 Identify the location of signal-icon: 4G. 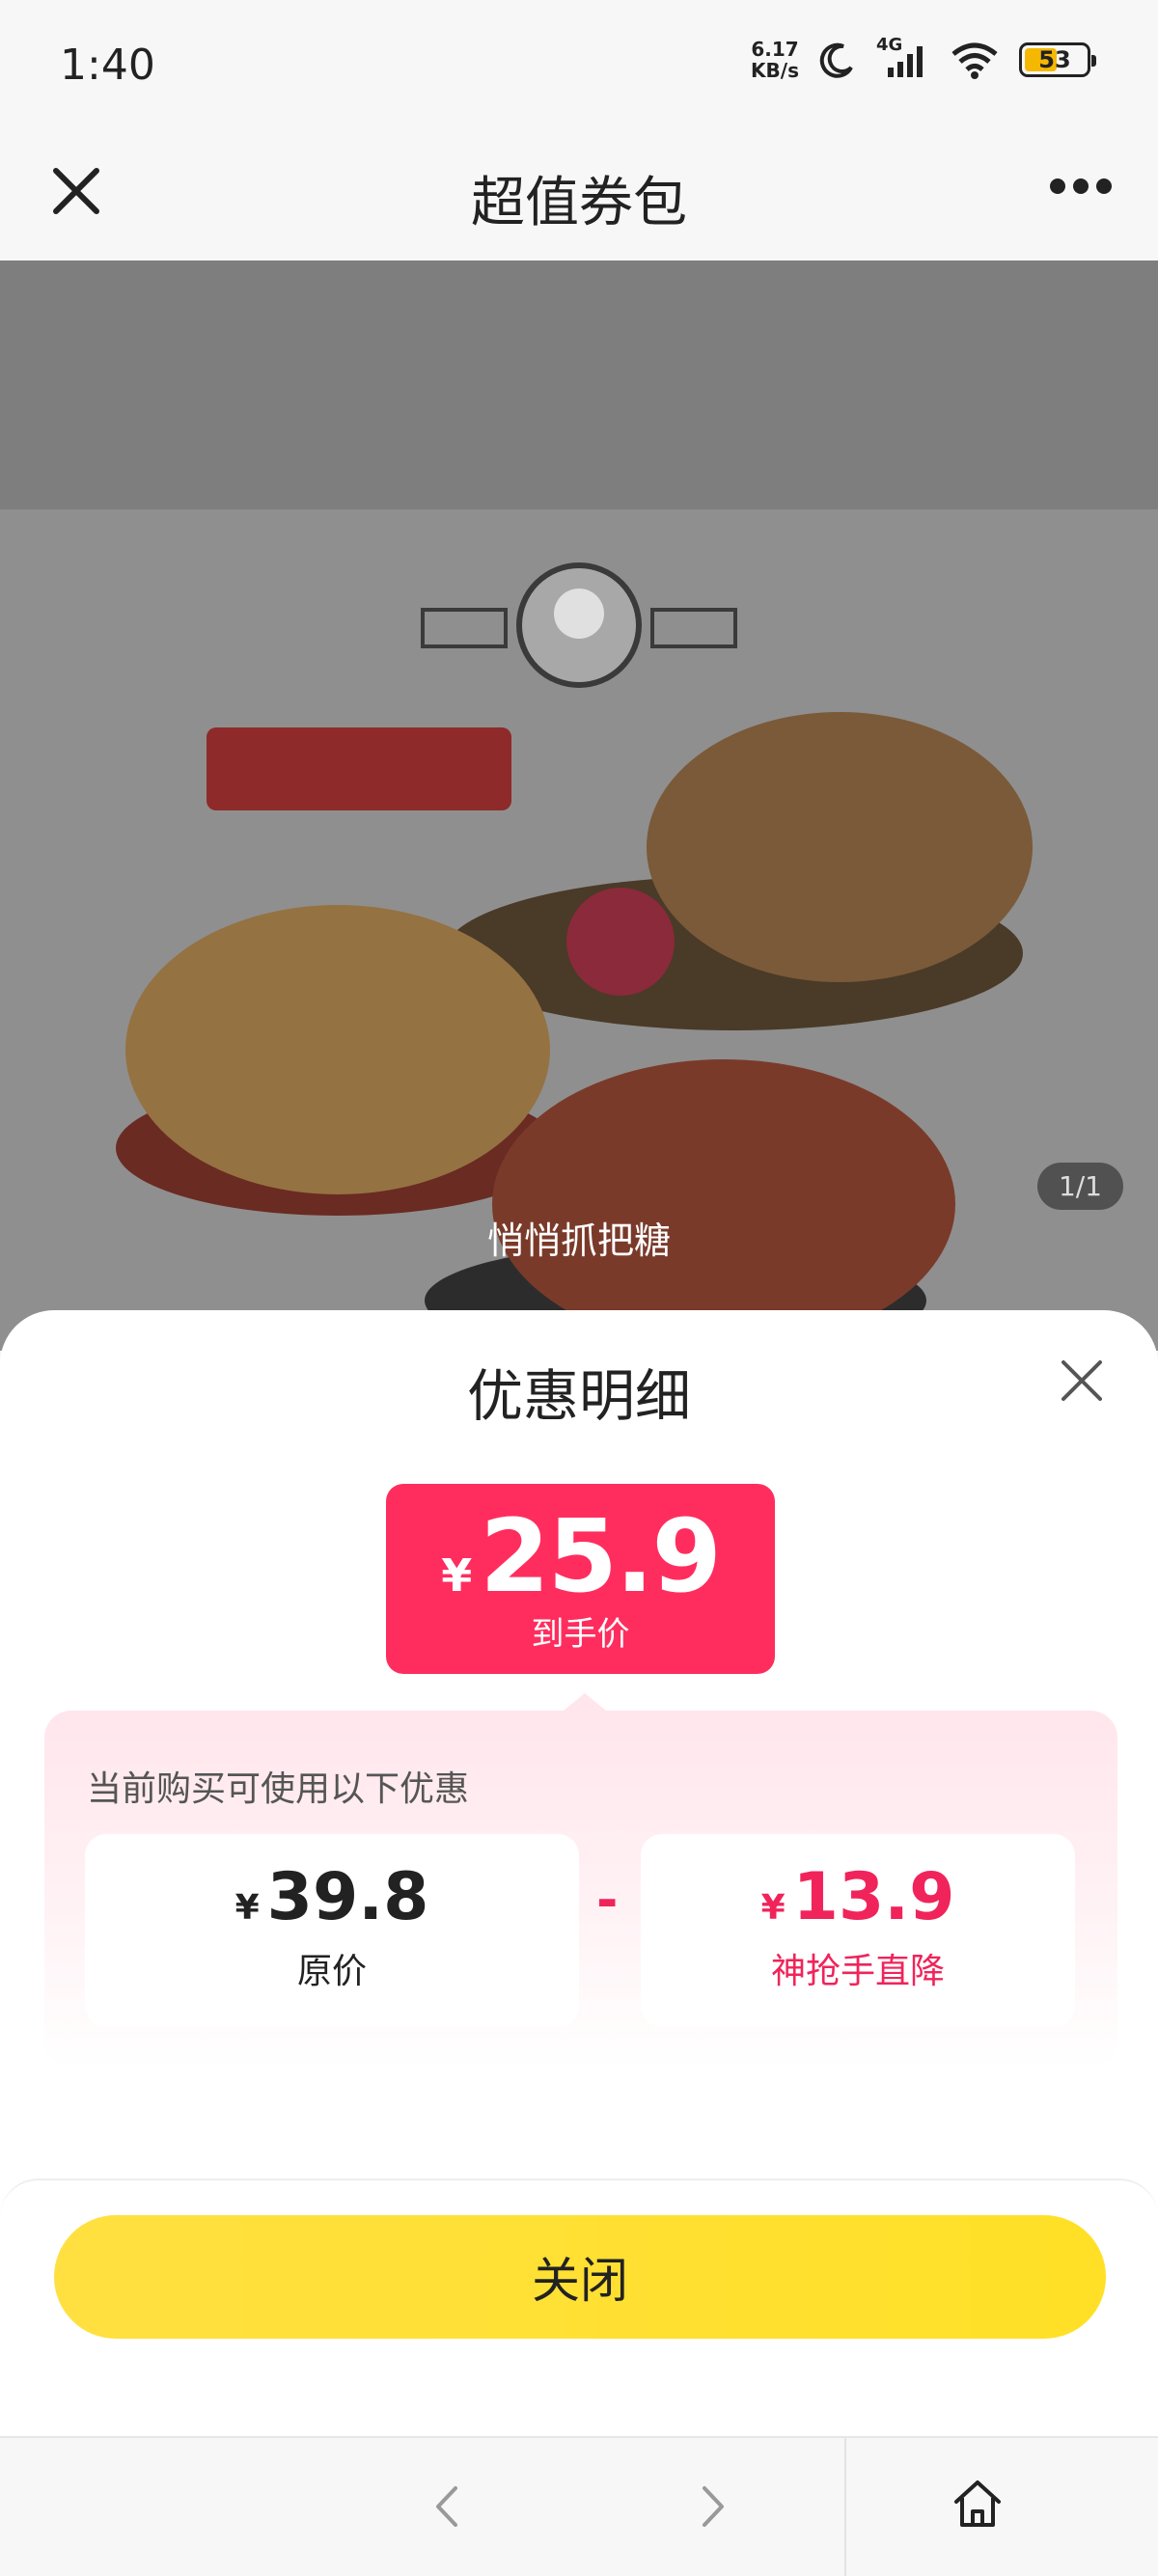
(903, 57).